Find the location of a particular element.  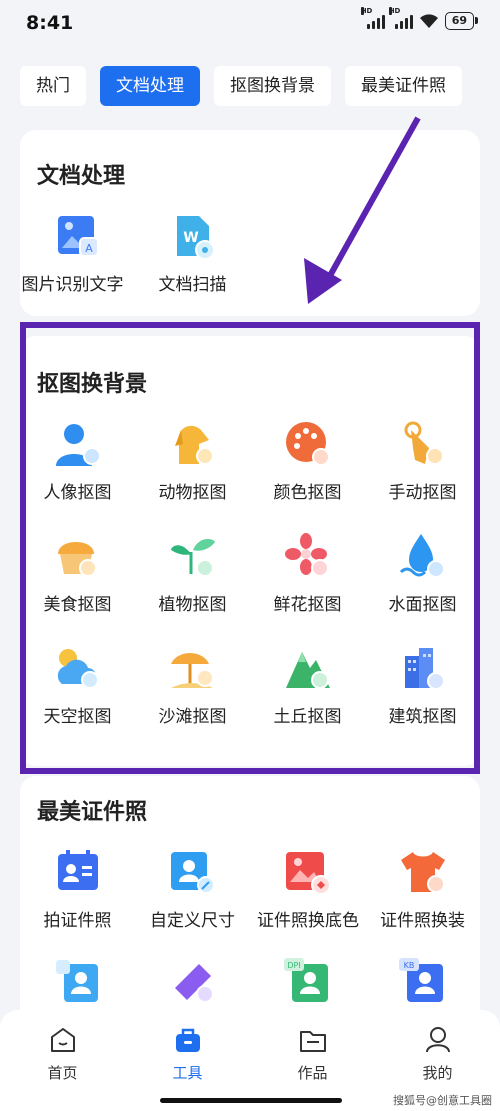

nav-works: 作品 is located at coordinates (312, 1054).